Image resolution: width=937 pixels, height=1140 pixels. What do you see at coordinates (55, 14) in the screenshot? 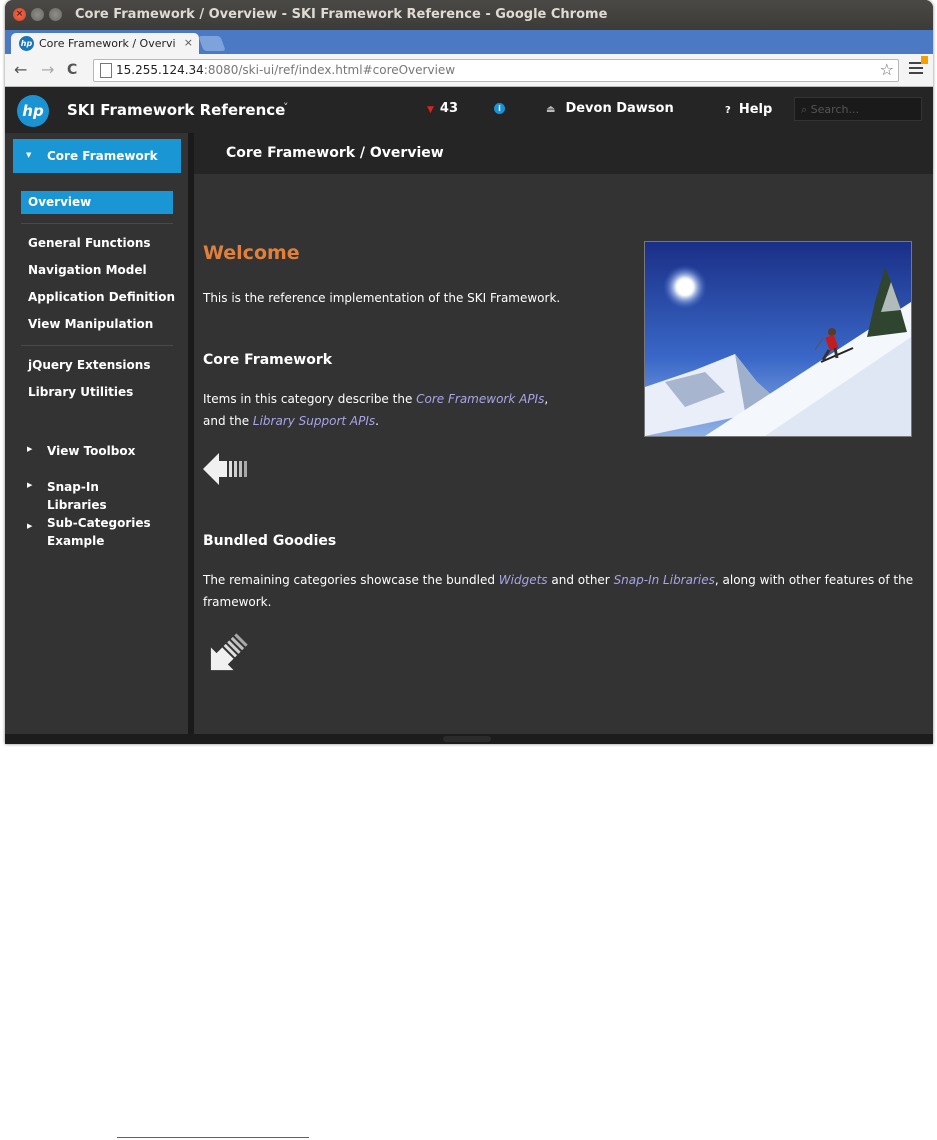
I see `window-maximize-icon` at bounding box center [55, 14].